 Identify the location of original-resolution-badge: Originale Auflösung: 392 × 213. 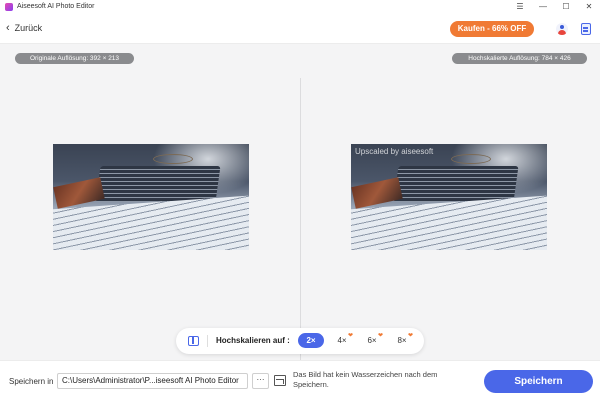
(74, 58).